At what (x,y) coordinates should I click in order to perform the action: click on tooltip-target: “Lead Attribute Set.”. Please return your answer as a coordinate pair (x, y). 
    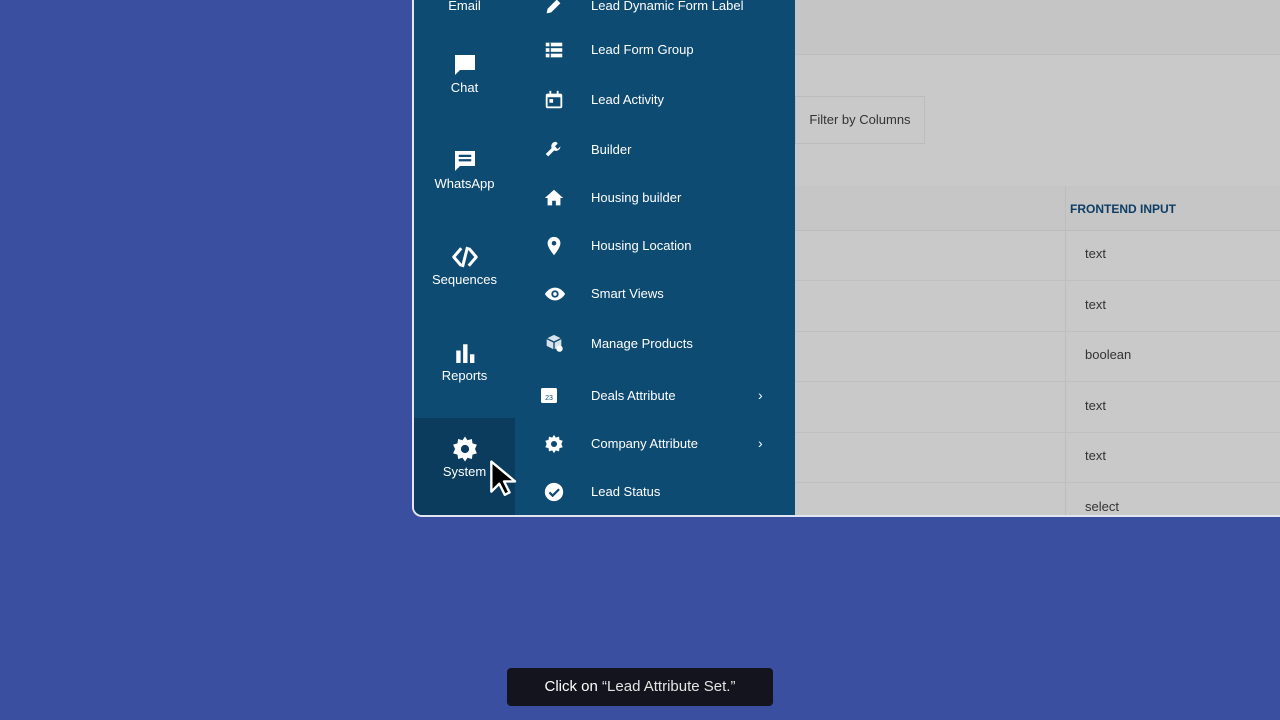
    Looking at the image, I should click on (669, 686).